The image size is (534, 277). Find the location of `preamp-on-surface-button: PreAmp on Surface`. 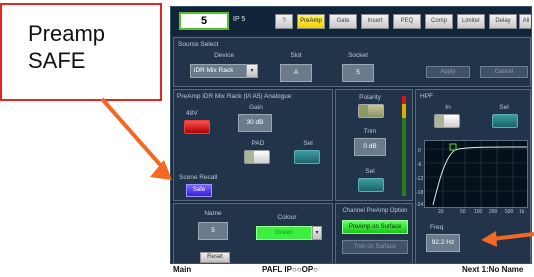

preamp-on-surface-button: PreAmp on Surface is located at coordinates (375, 227).